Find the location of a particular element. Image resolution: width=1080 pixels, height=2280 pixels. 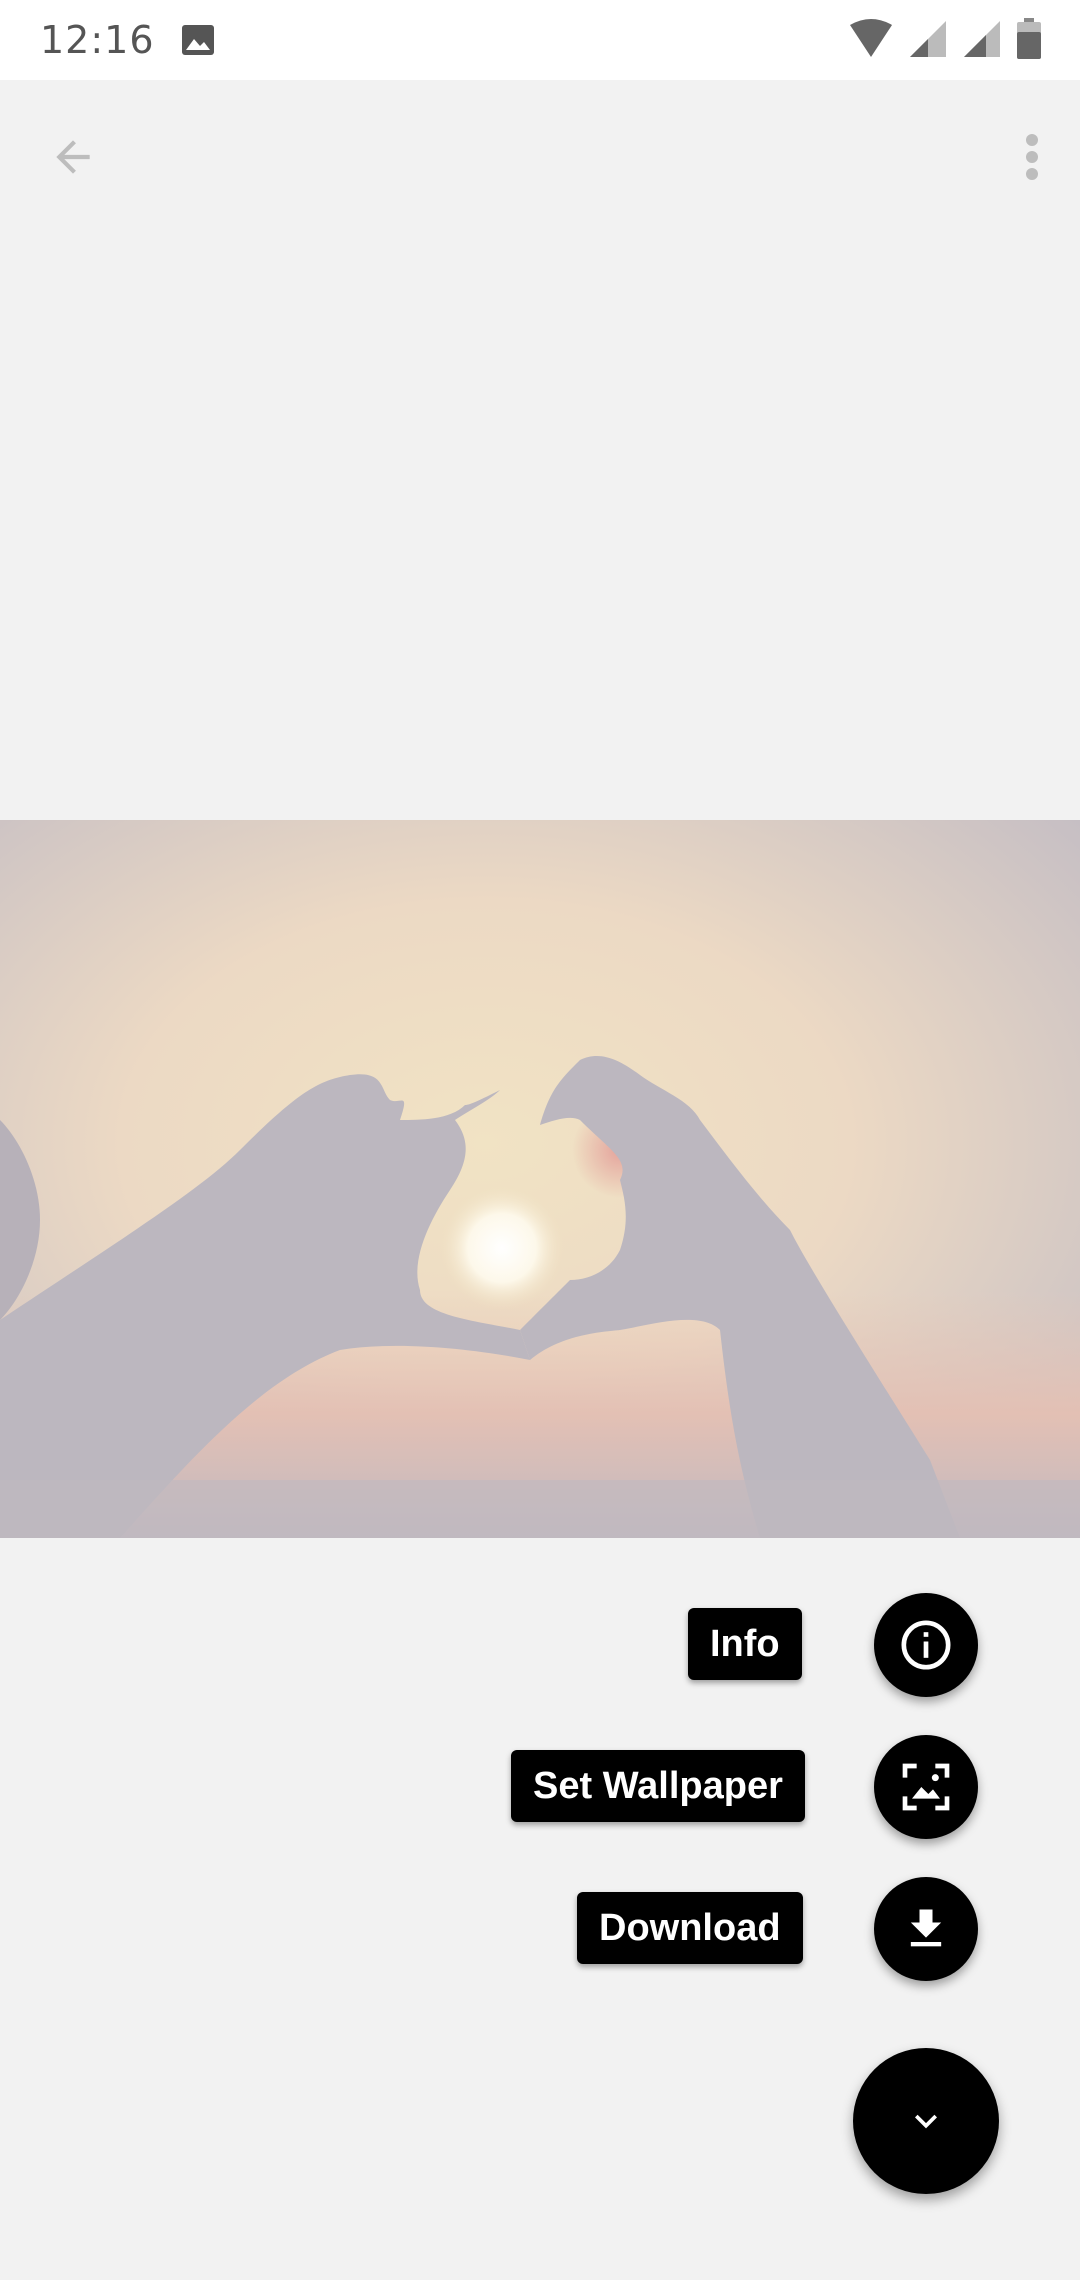

info-icon is located at coordinates (926, 1645).